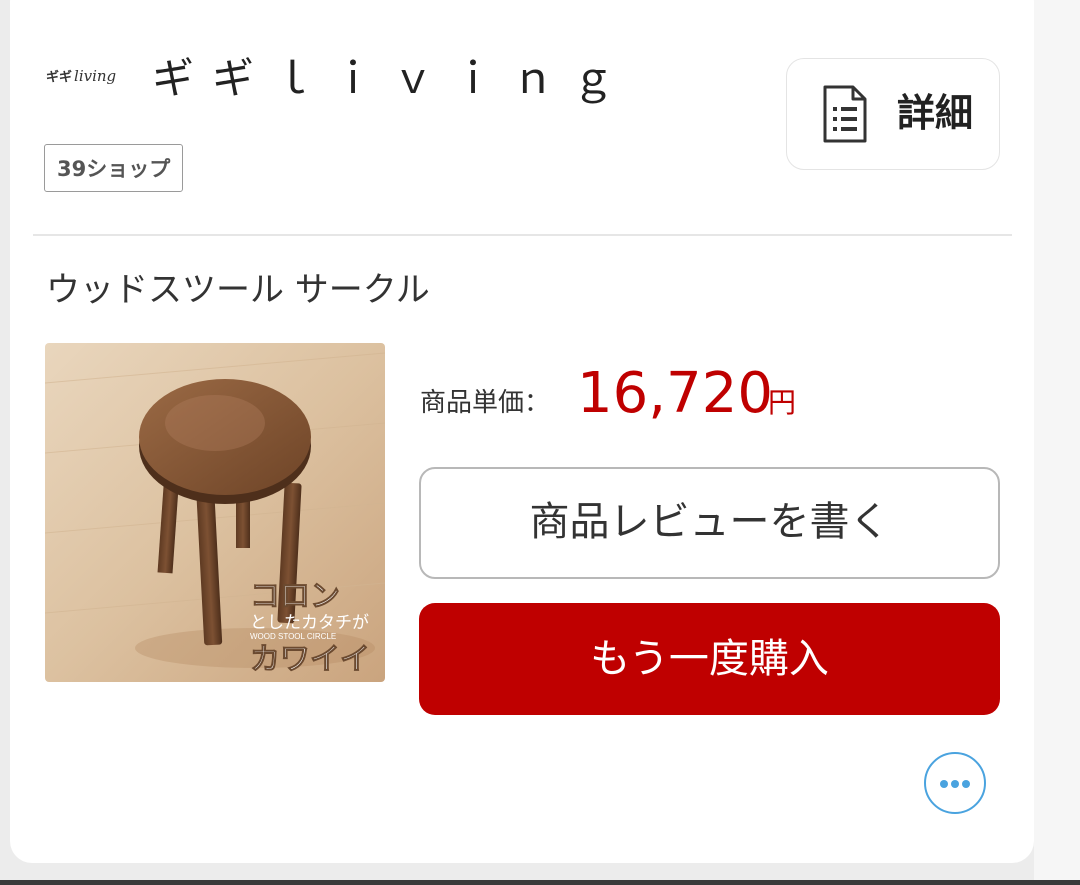  Describe the element at coordinates (709, 659) in the screenshot. I see `buy-again-button: もう一度購入` at that location.